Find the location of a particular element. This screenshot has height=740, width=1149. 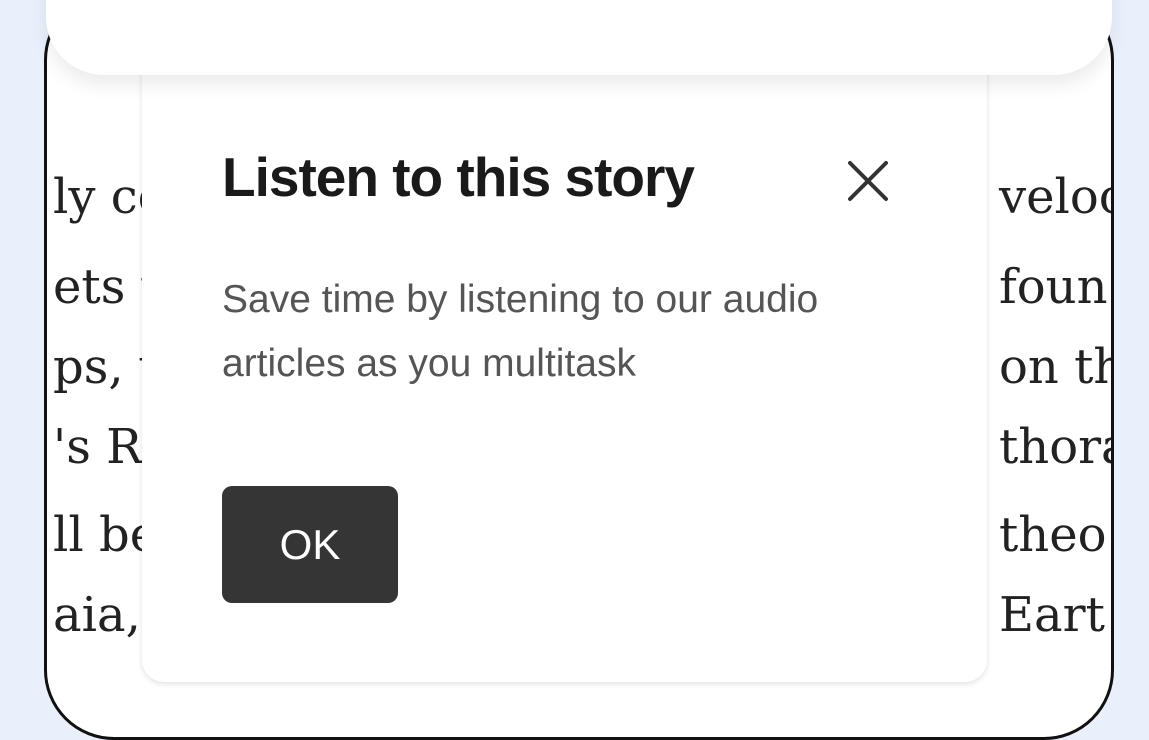

close-button is located at coordinates (868, 181).